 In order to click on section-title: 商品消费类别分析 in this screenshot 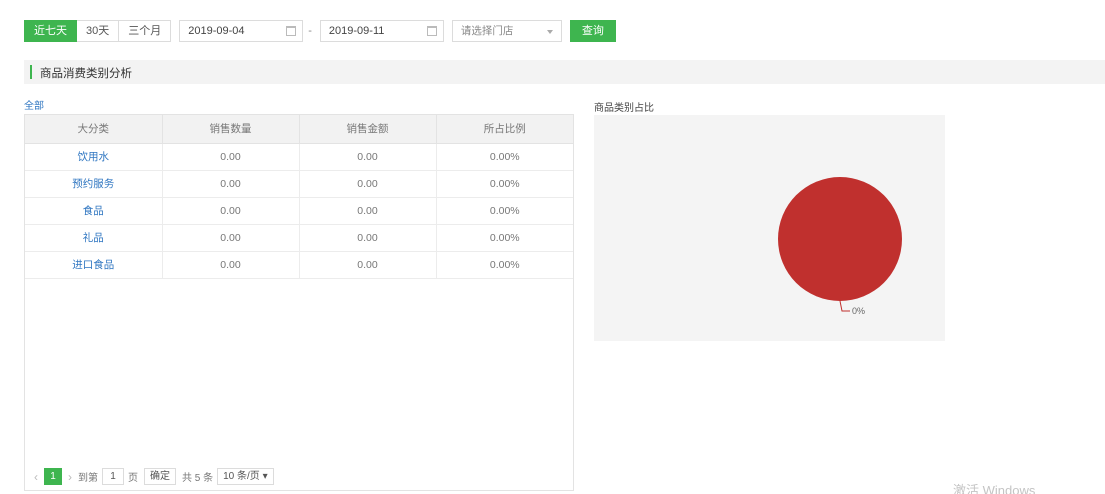, I will do `click(86, 74)`.